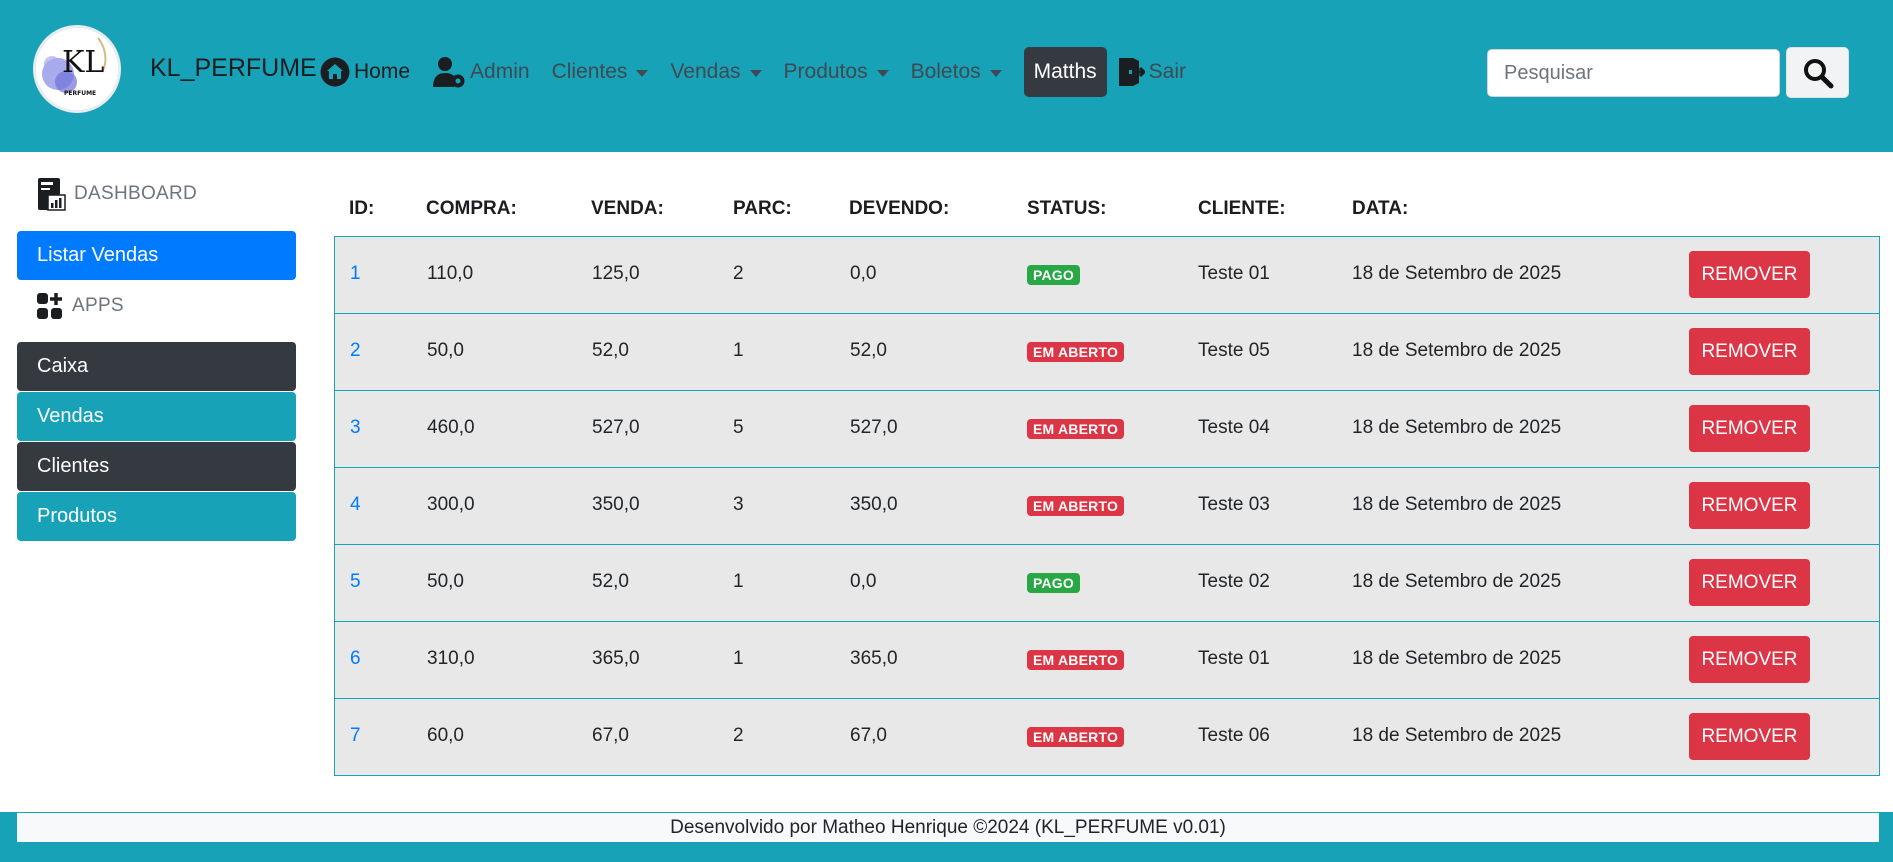  Describe the element at coordinates (451, 658) in the screenshot. I see `row-compra: 310,0` at that location.